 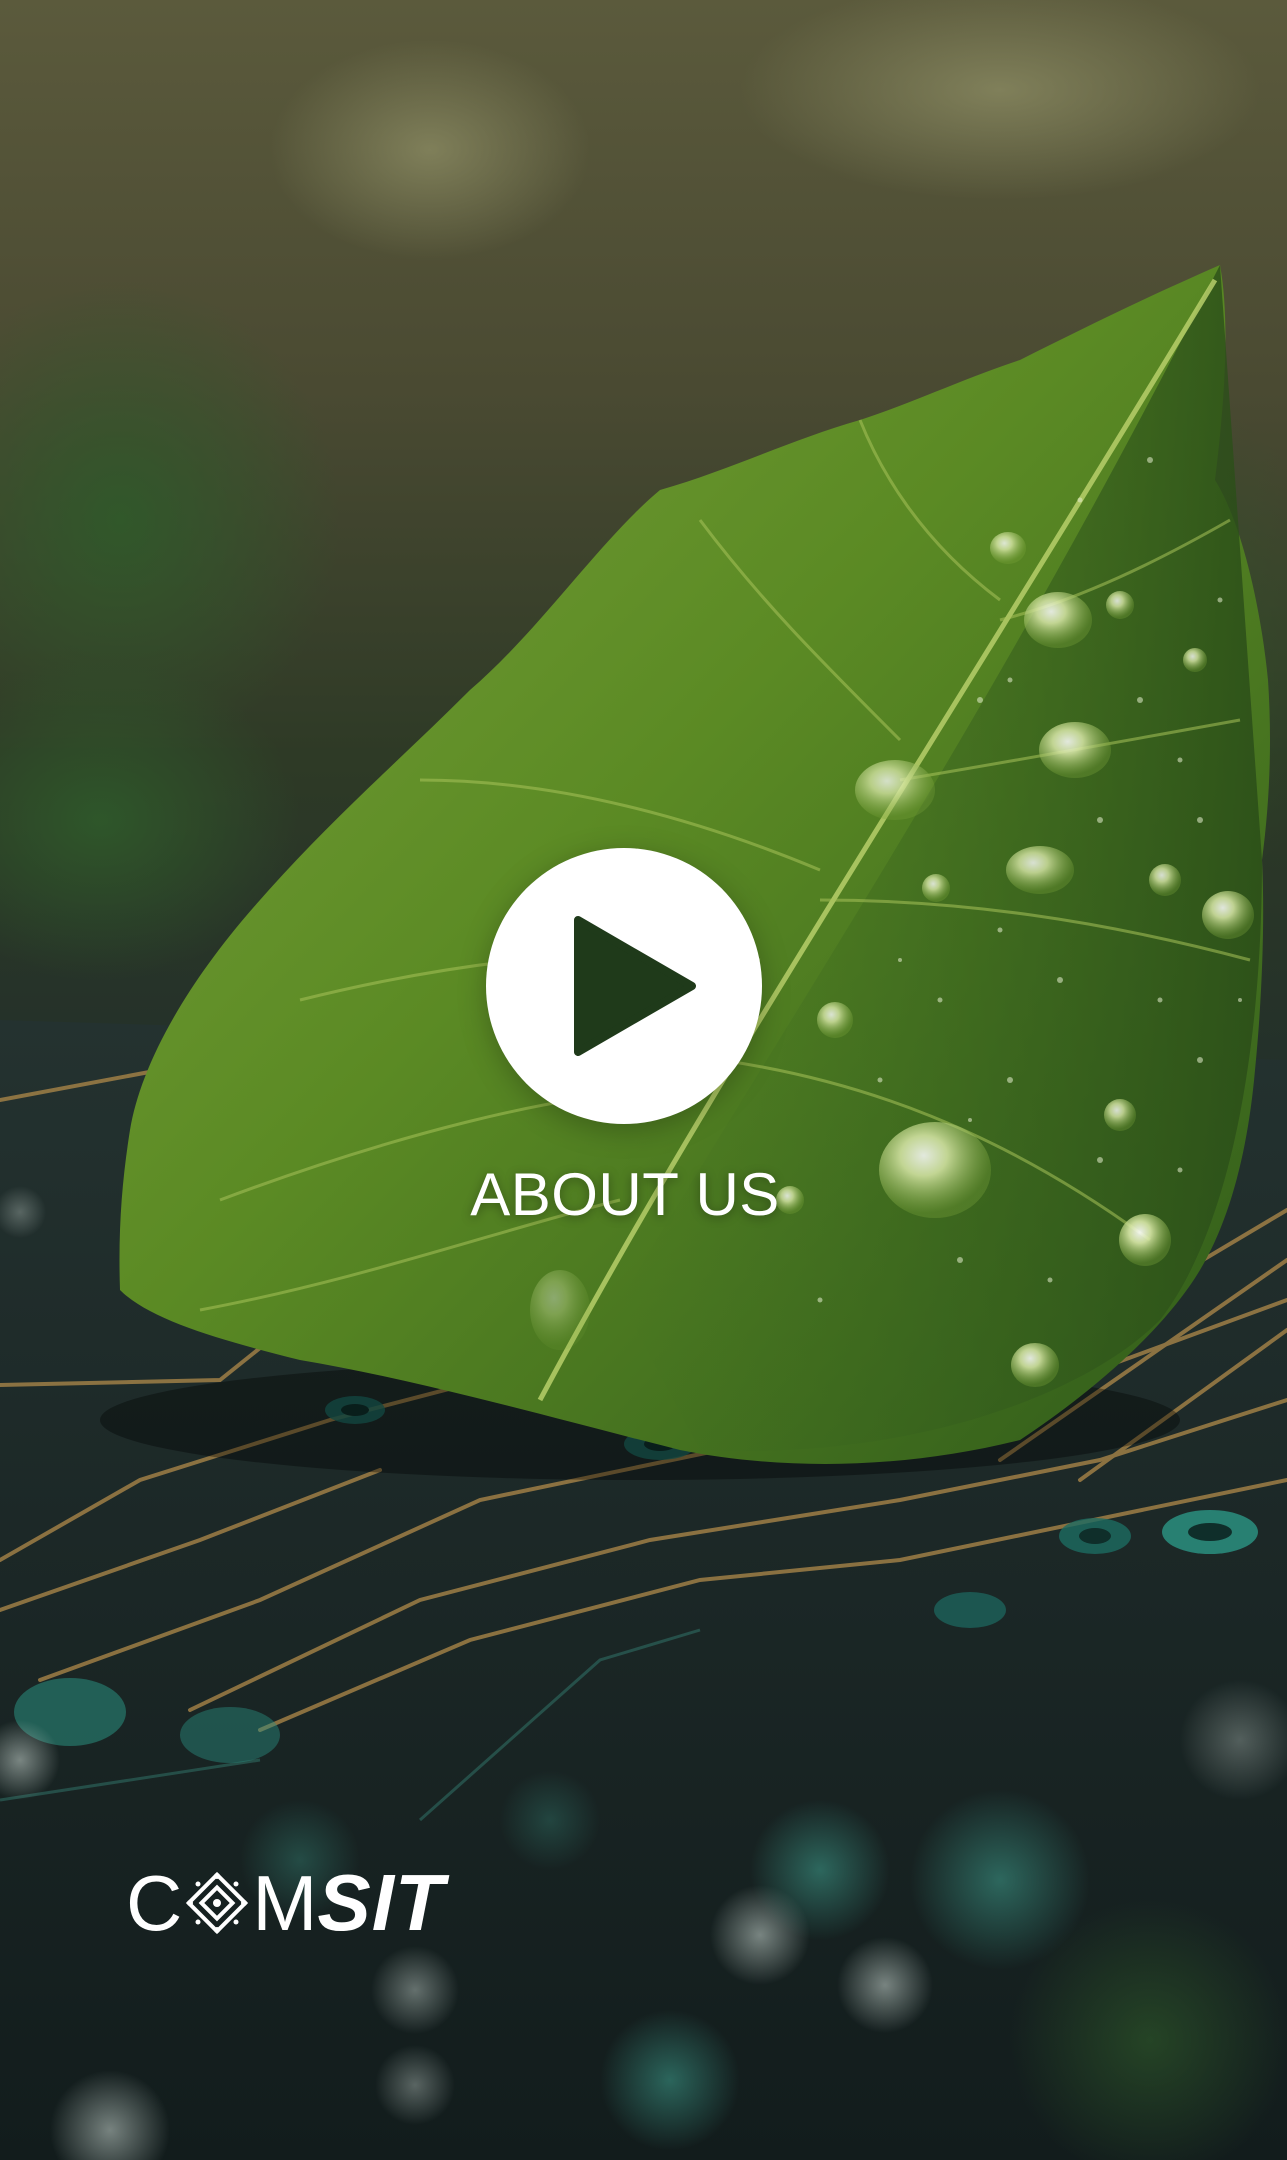 I want to click on brand-letter-m: M, so click(x=285, y=1903).